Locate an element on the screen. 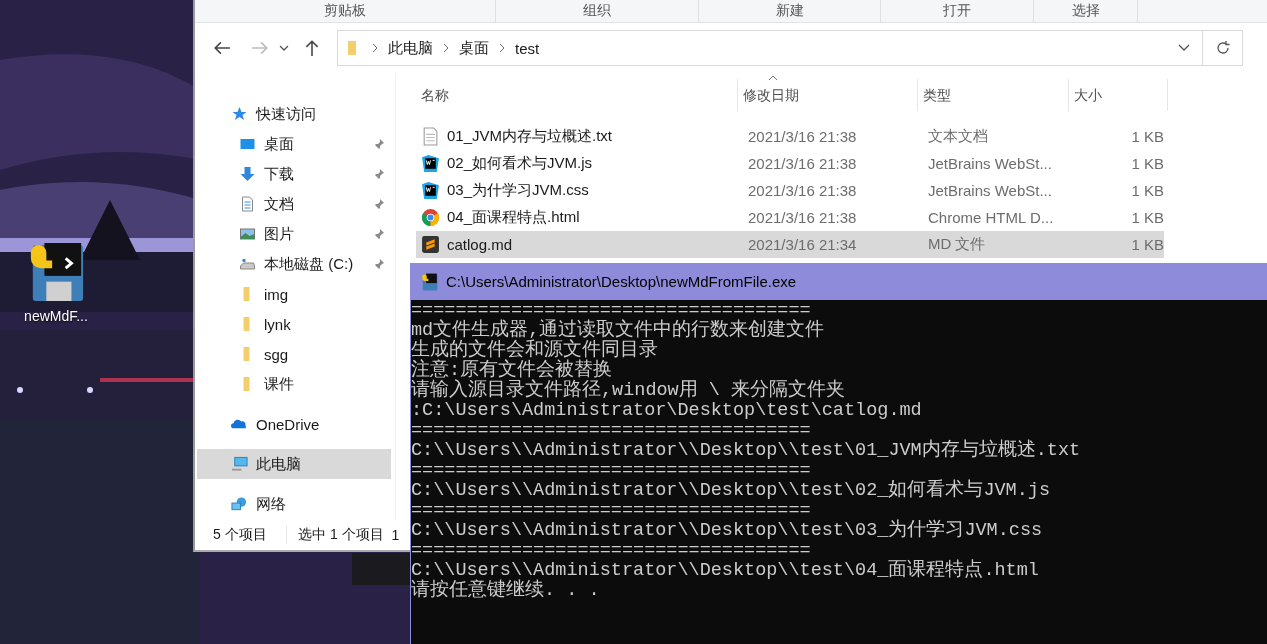 This screenshot has height=644, width=1267. table-cell-text: 2021/3/16 21:34 is located at coordinates (802, 244).